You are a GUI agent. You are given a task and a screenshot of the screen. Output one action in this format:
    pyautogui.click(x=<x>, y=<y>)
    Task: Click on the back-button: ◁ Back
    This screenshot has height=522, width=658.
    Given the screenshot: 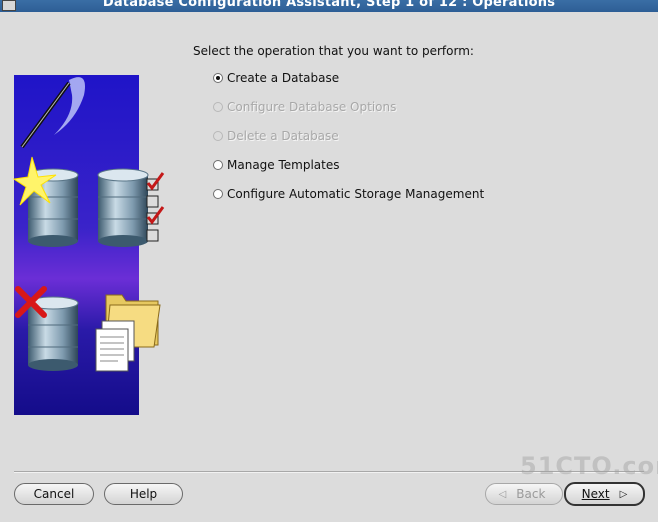 What is the action you would take?
    pyautogui.click(x=524, y=494)
    